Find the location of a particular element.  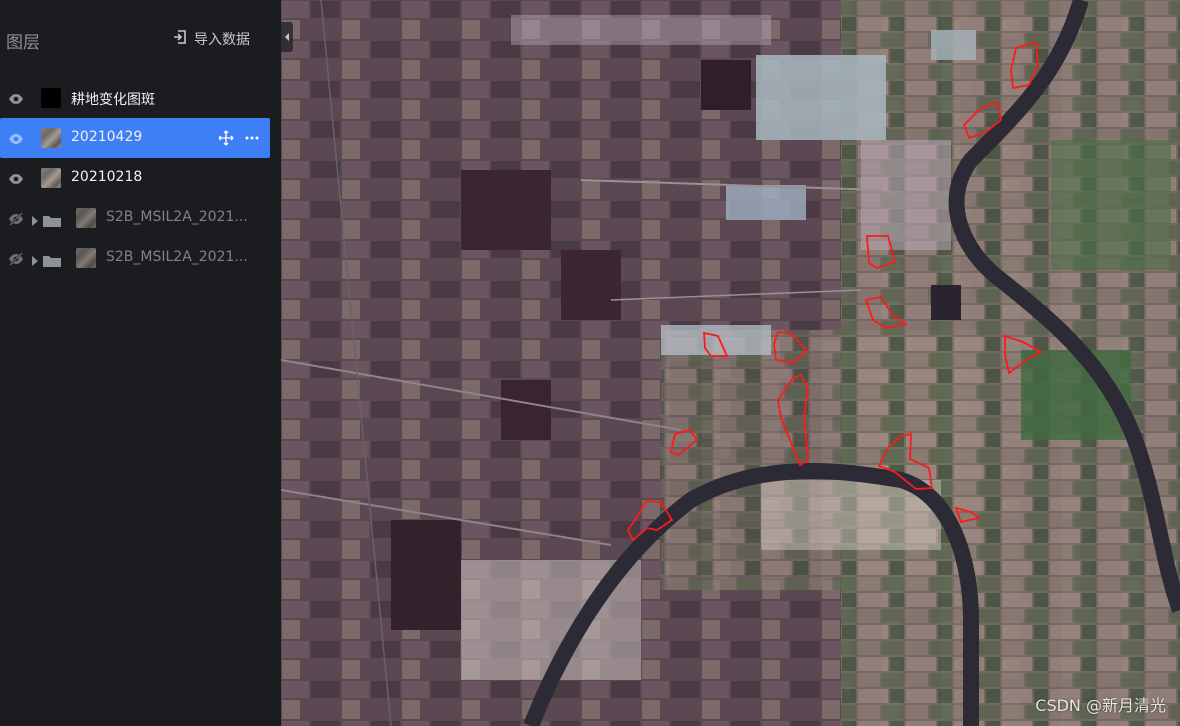

layer-name: 20210429 is located at coordinates (107, 137).